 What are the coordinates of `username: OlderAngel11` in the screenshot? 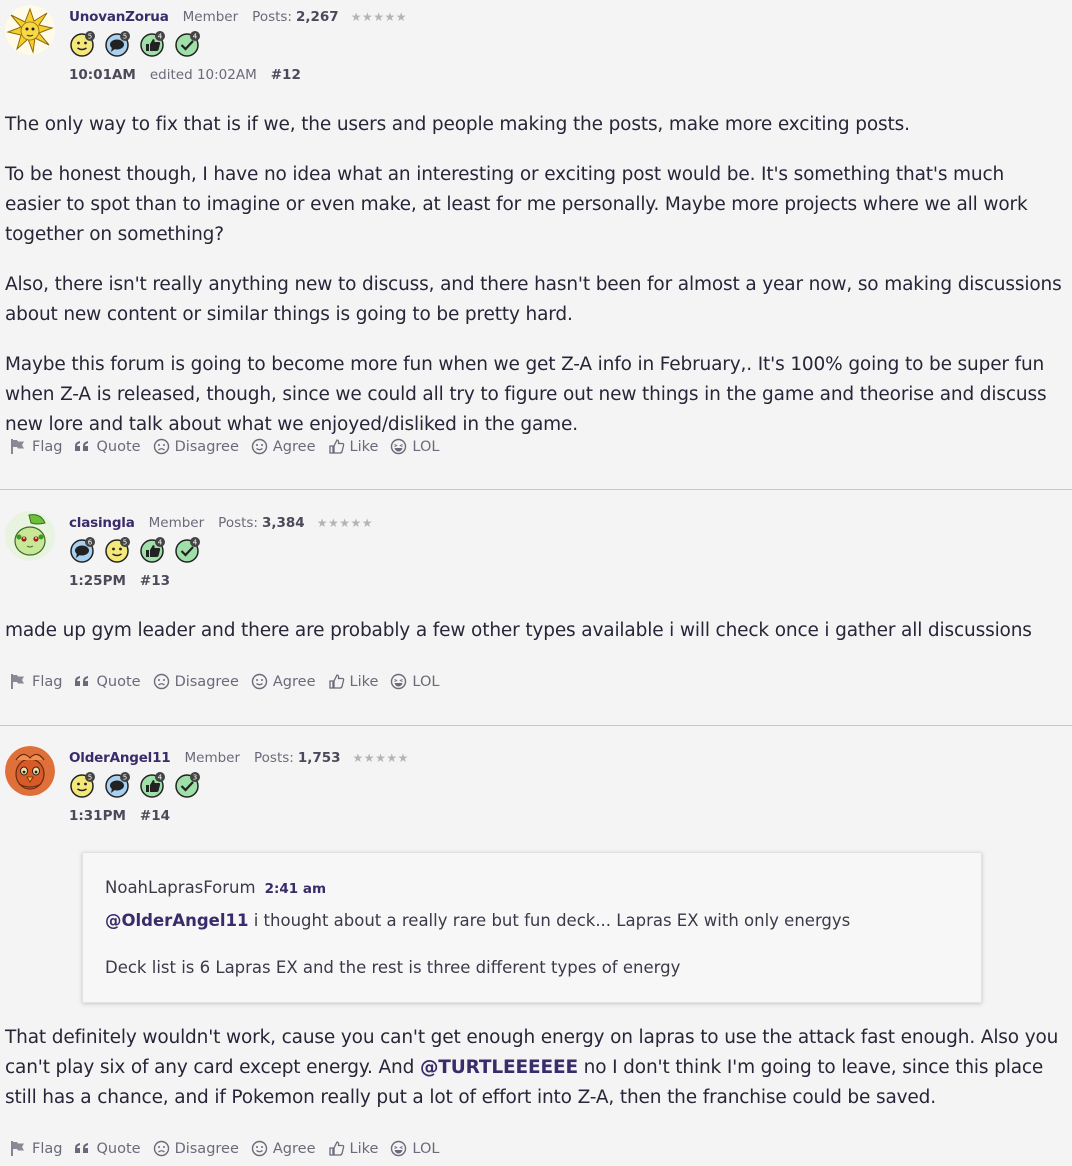 It's located at (120, 758).